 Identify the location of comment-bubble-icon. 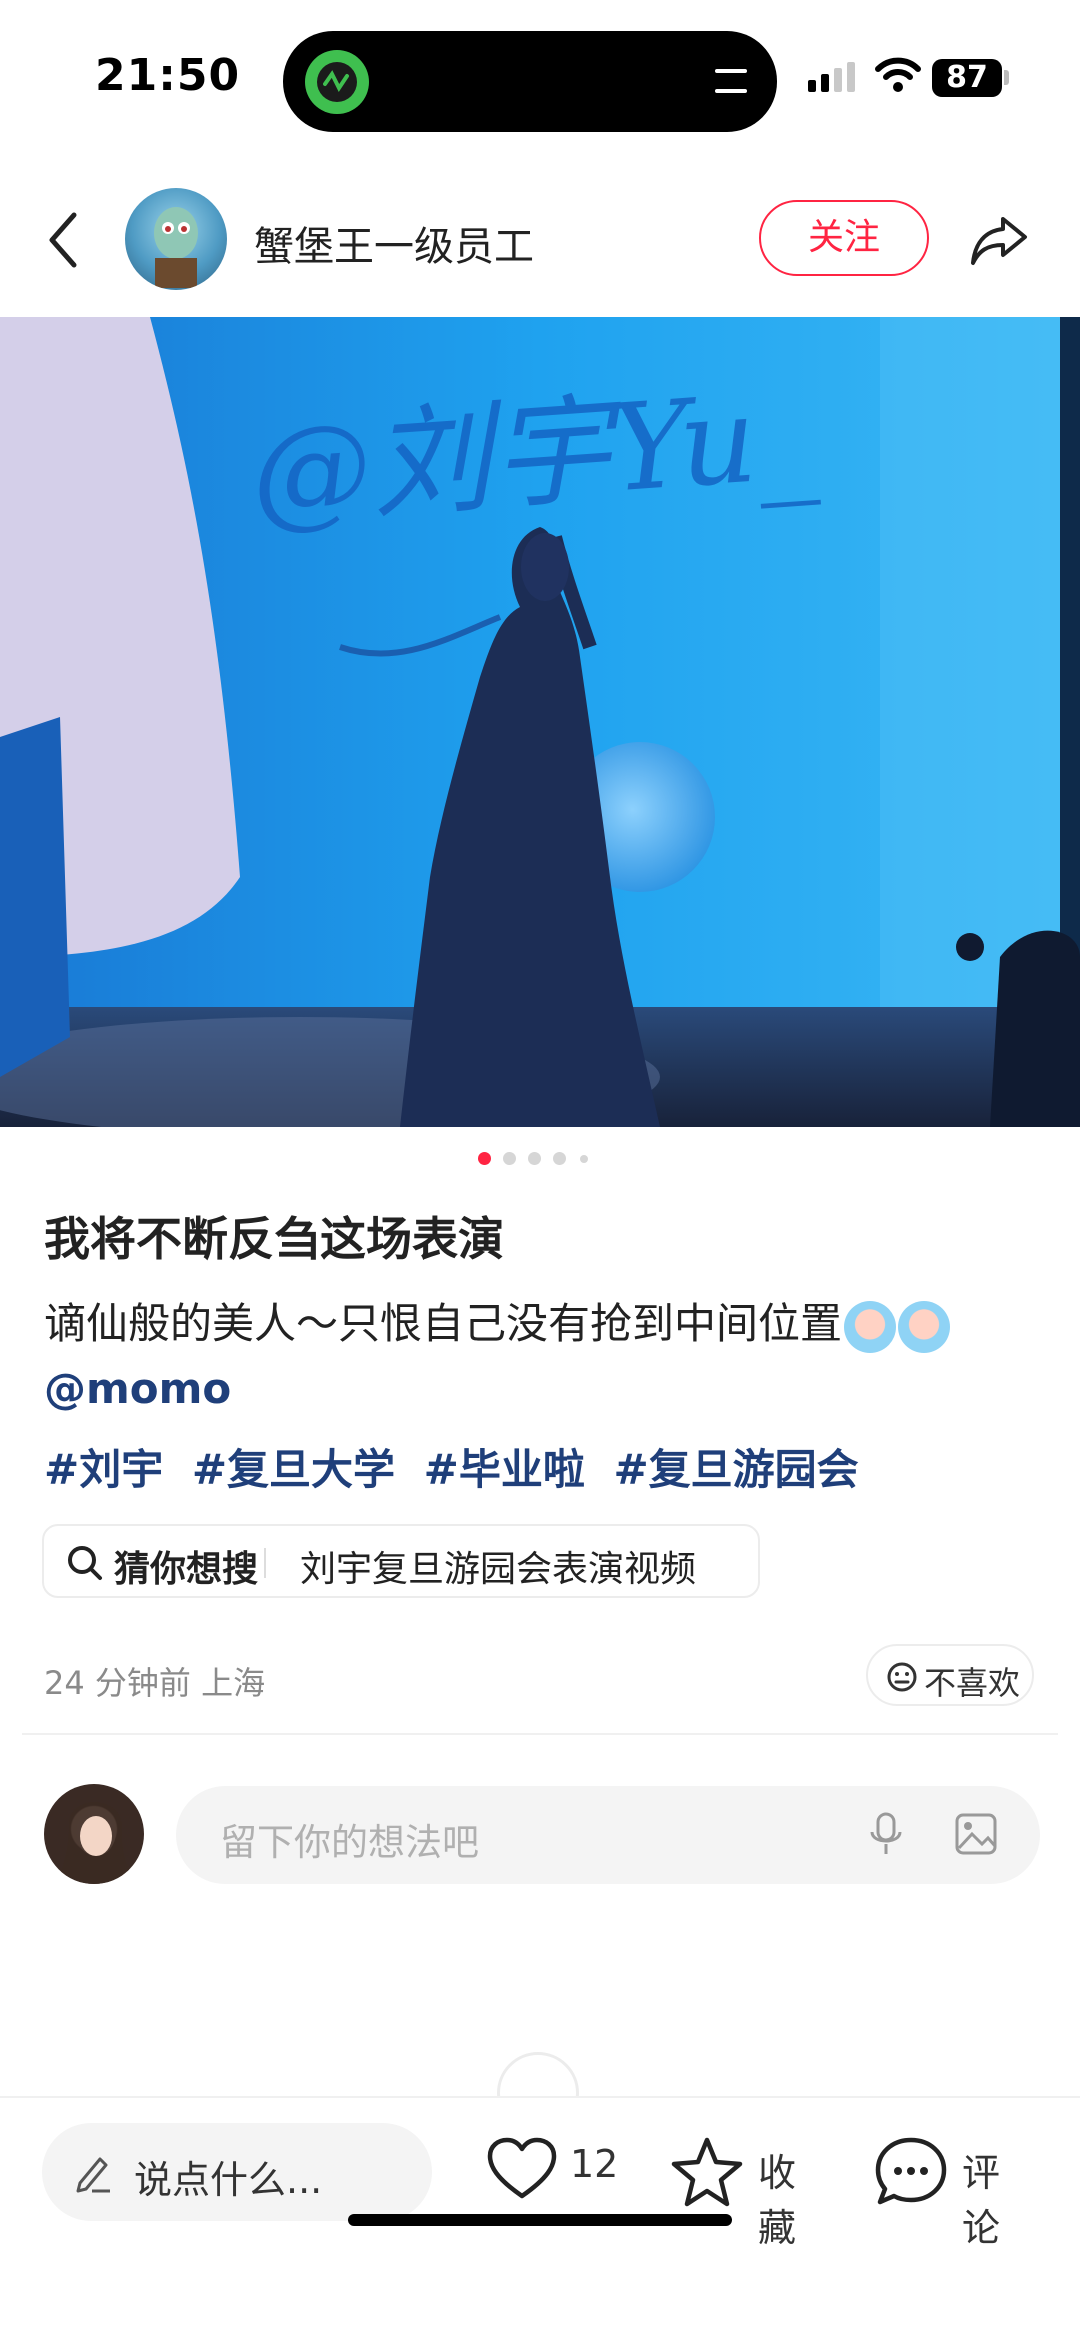
(911, 2171).